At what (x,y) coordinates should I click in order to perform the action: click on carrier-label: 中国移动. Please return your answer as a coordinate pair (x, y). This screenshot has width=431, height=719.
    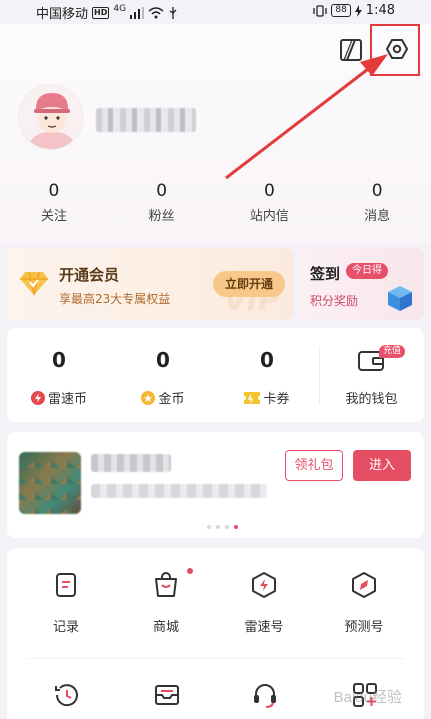
    Looking at the image, I should click on (62, 14).